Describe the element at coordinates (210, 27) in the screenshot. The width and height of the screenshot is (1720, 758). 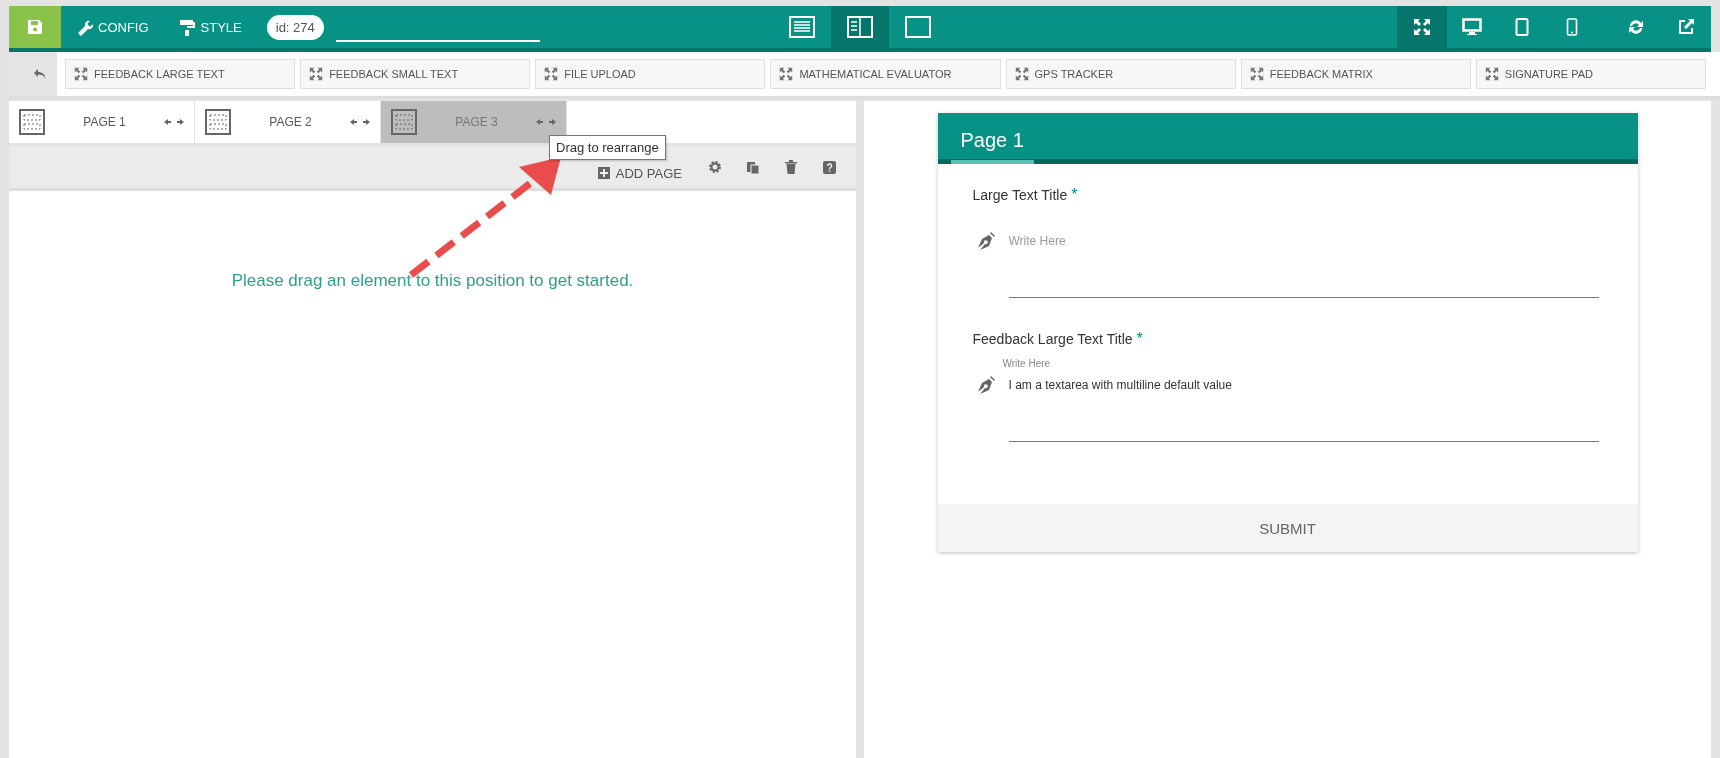
I see `style-button: STYLE` at that location.